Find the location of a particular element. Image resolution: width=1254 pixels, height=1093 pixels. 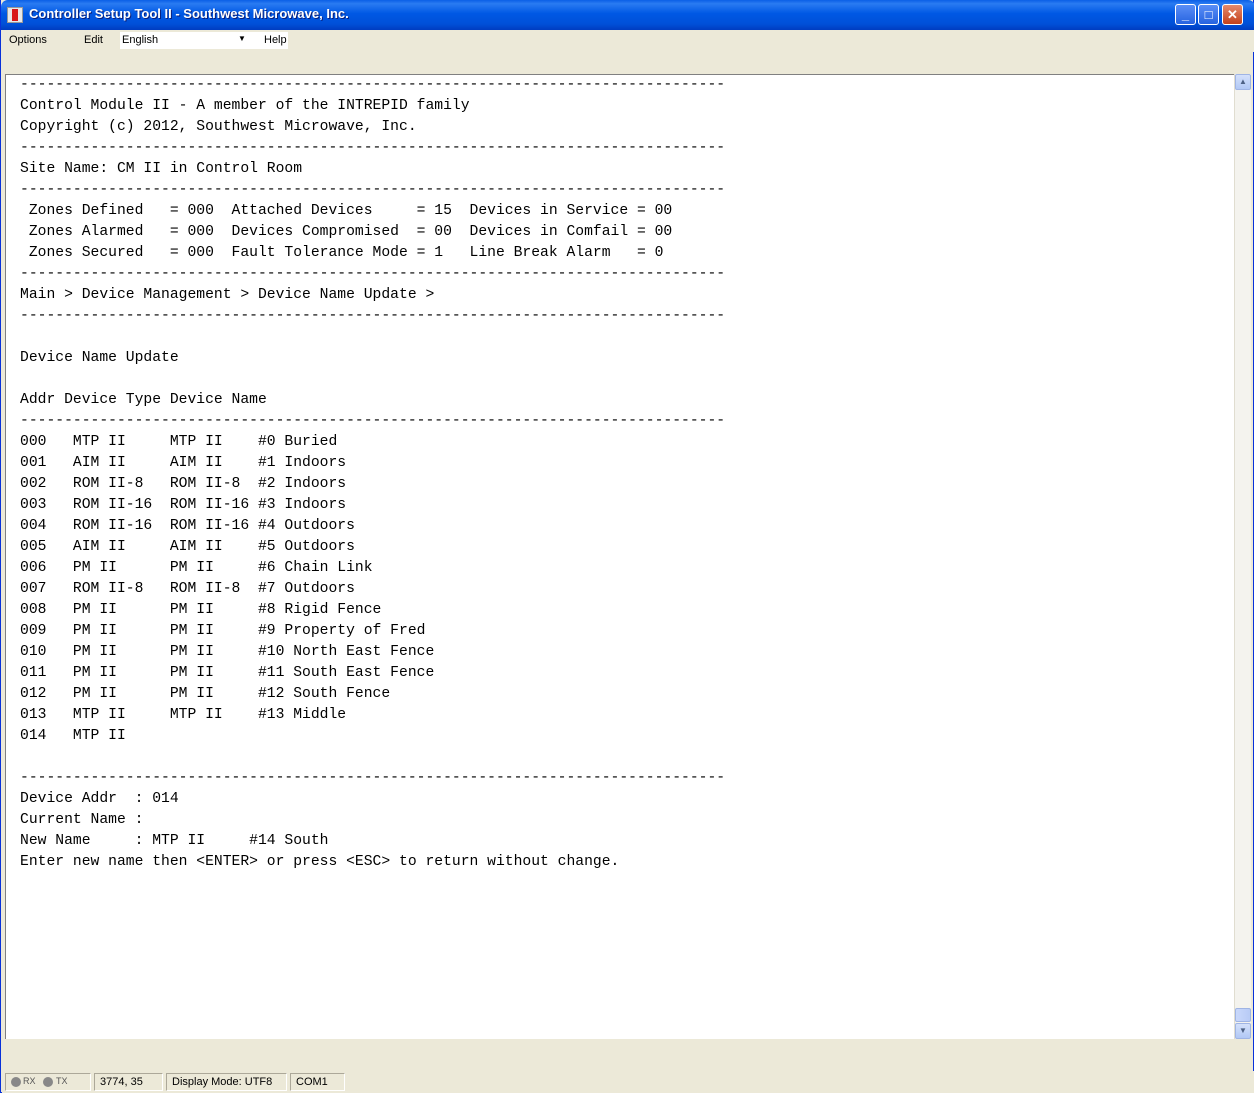

terminal-line: 008 PM II PM II #8 Rigid Fence is located at coordinates (201, 610).